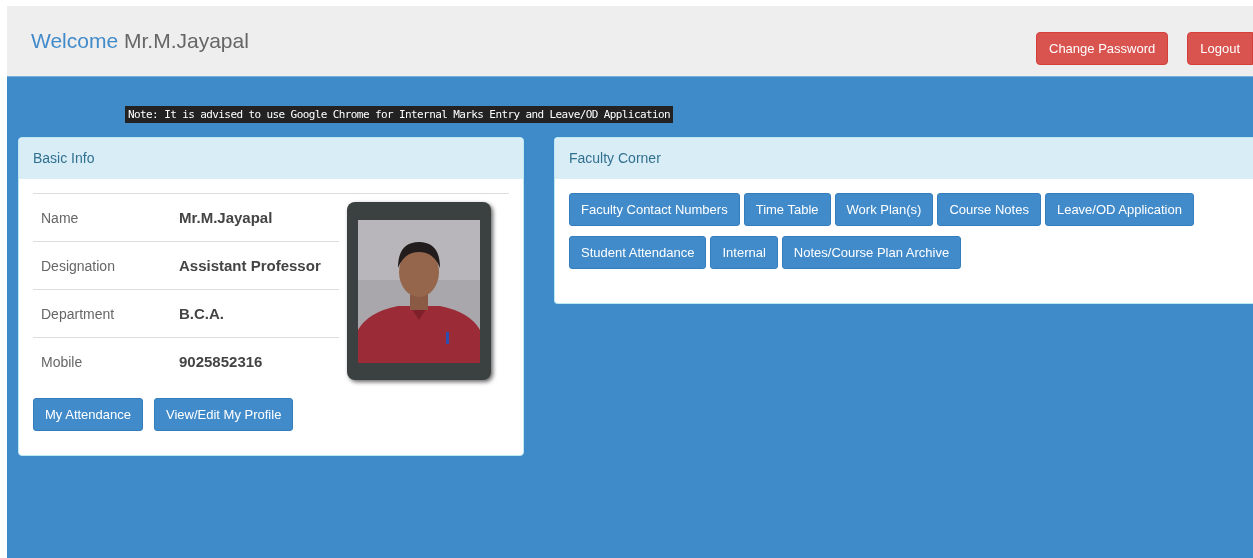 This screenshot has height=558, width=1253. What do you see at coordinates (271, 158) in the screenshot?
I see `panel-heading: Basic Info` at bounding box center [271, 158].